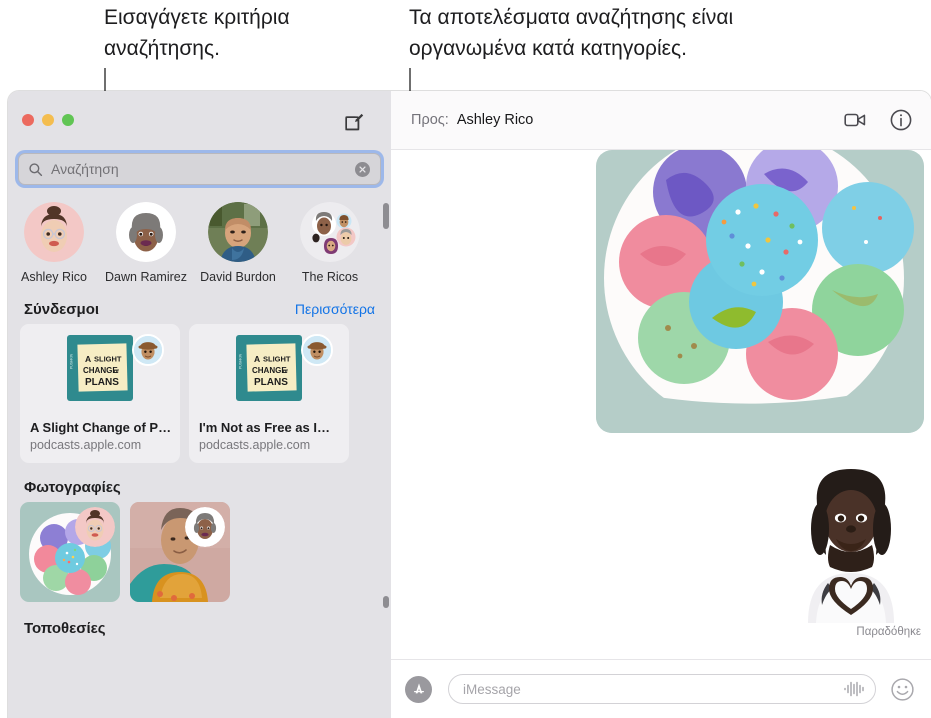  I want to click on link-meta: A Slight Change of P… podcasts.apple.com, so click(100, 437).